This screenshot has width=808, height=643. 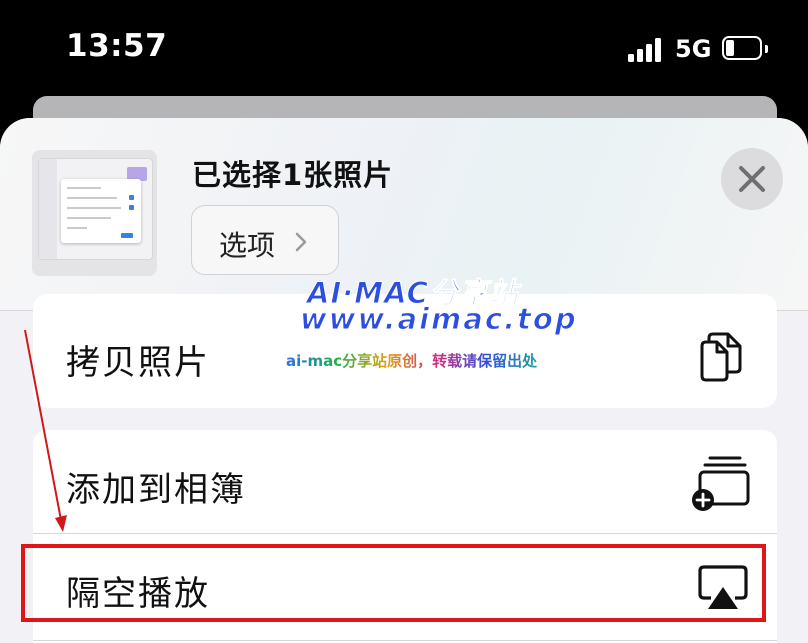 I want to click on add-to-album-icon, so click(x=721, y=483).